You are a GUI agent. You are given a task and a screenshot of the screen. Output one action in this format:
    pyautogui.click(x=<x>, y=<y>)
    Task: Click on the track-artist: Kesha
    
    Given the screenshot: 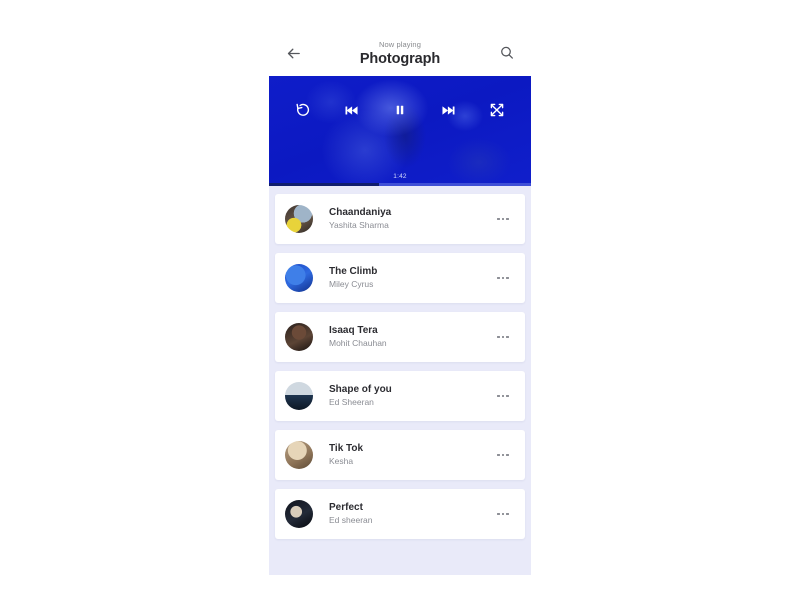 What is the action you would take?
    pyautogui.click(x=341, y=462)
    